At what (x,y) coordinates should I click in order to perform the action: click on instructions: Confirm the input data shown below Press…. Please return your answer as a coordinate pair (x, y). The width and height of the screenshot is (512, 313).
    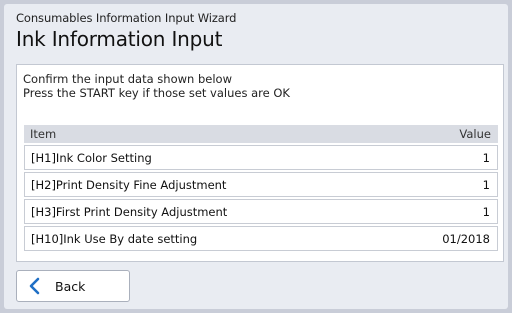
    Looking at the image, I should click on (156, 86).